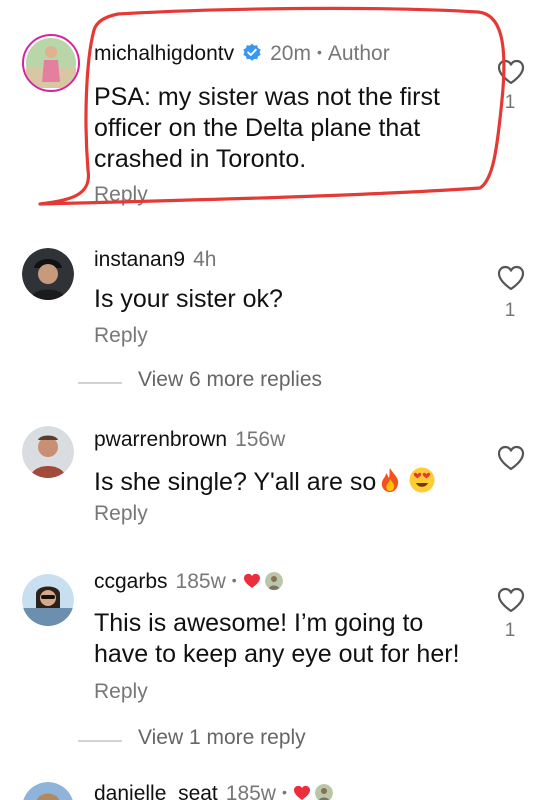 This screenshot has height=800, width=551. I want to click on comment-danielle-seat: danielle_seat 185w •, so click(275, 785).